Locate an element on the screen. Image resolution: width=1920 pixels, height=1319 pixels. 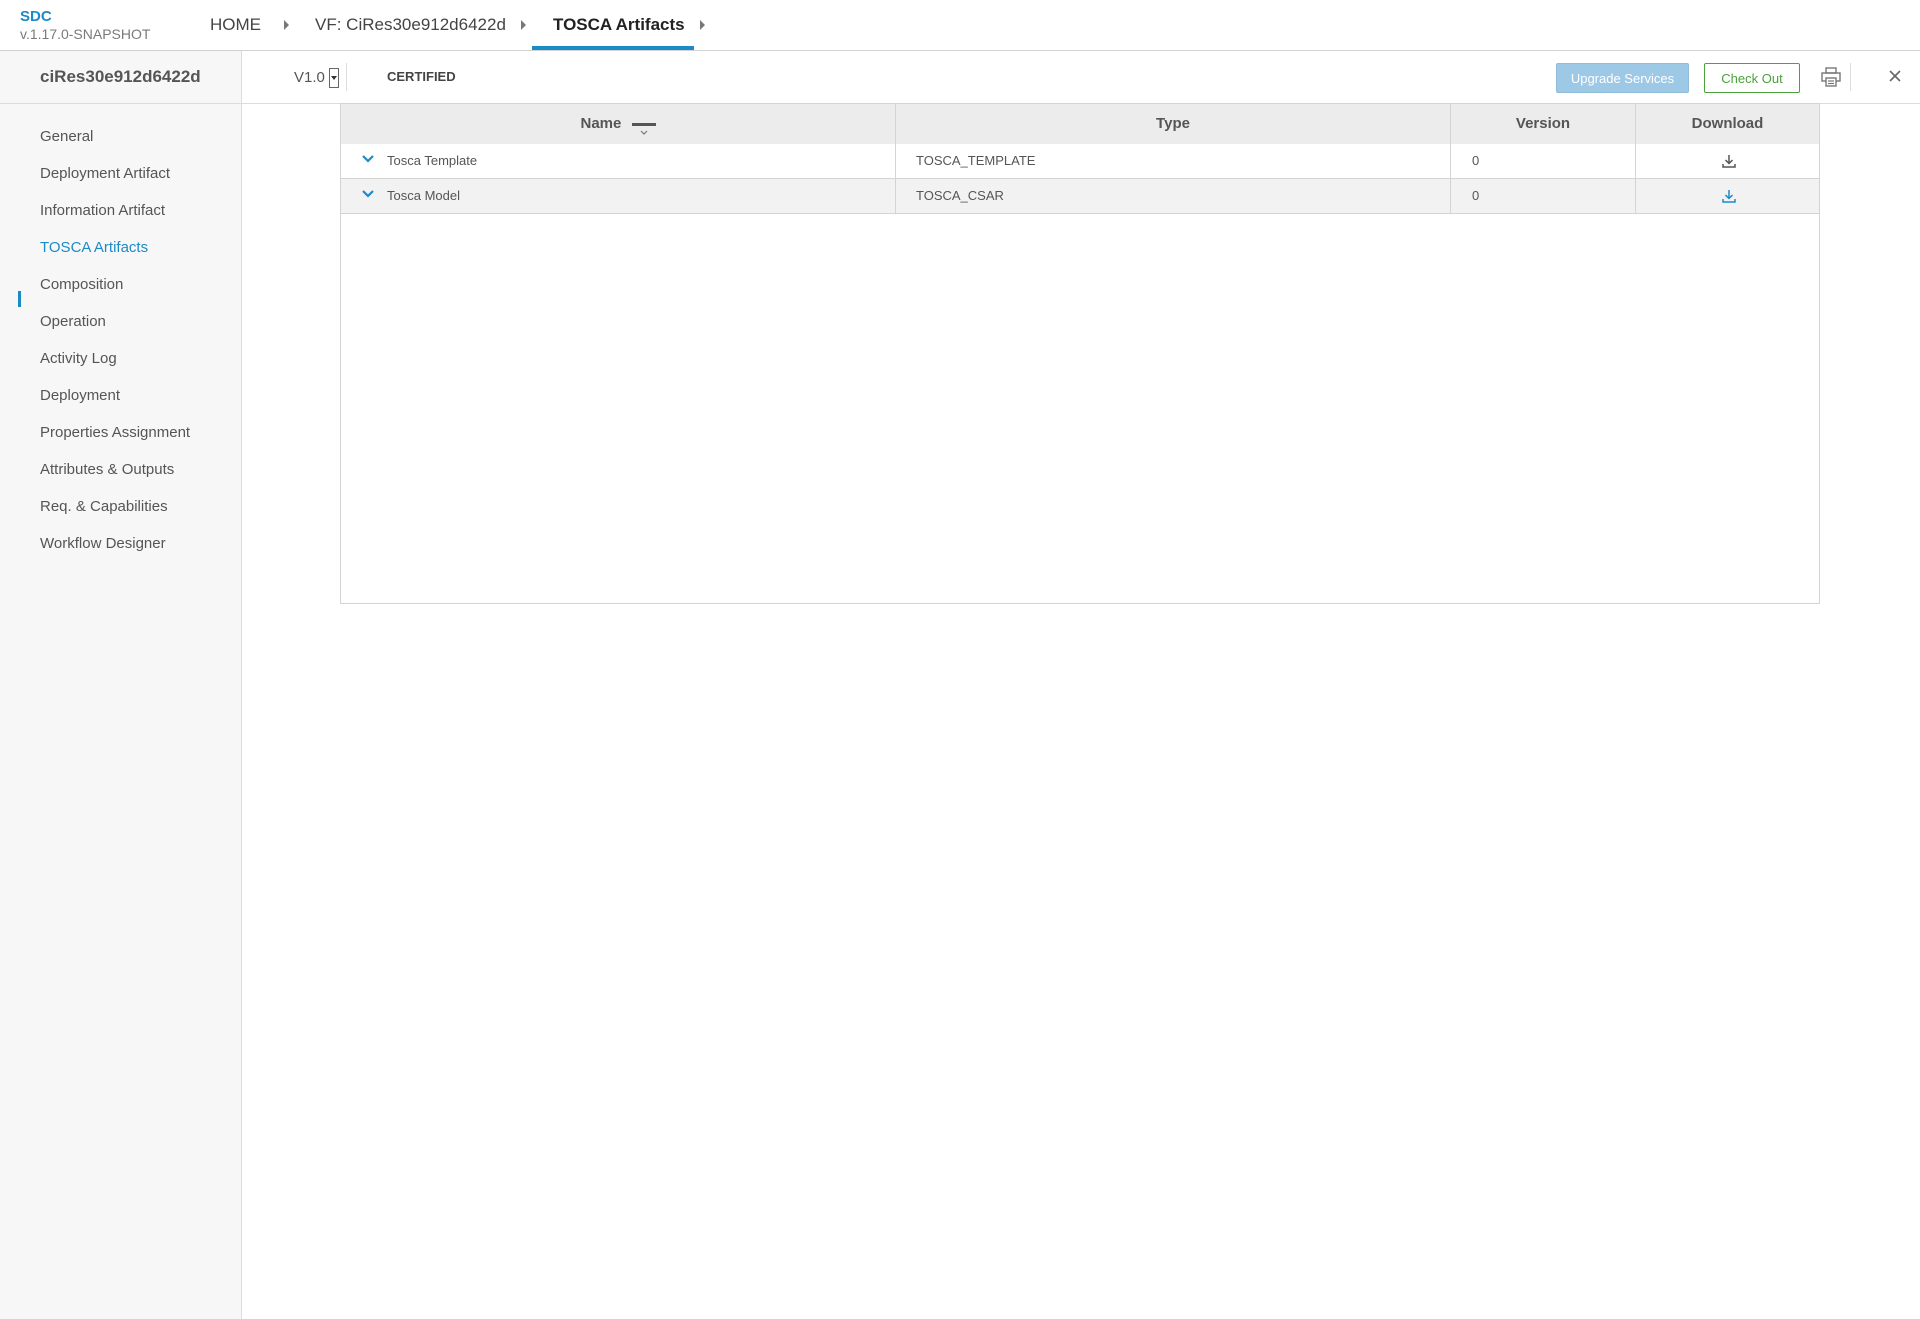
upgrade-services-button: Upgrade Services is located at coordinates (1622, 78).